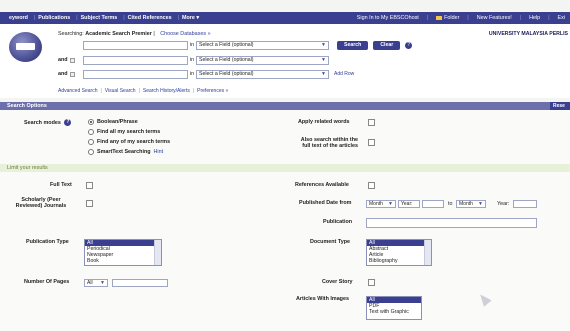 The width and height of the screenshot is (570, 331). What do you see at coordinates (77, 91) in the screenshot?
I see `advanced-search-link: Advanced Search` at bounding box center [77, 91].